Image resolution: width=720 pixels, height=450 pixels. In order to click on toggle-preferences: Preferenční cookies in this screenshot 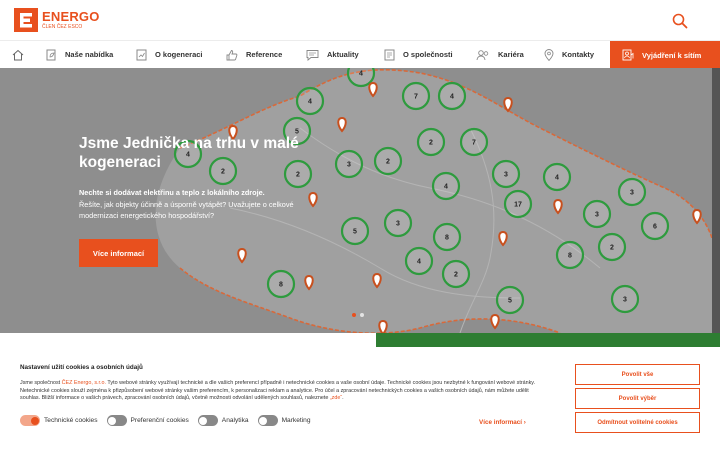, I will do `click(147, 420)`.